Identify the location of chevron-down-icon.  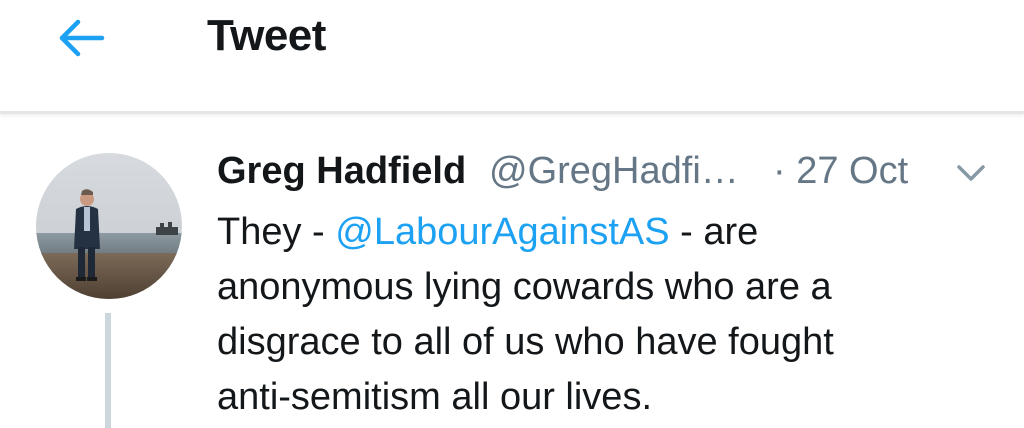
(971, 173).